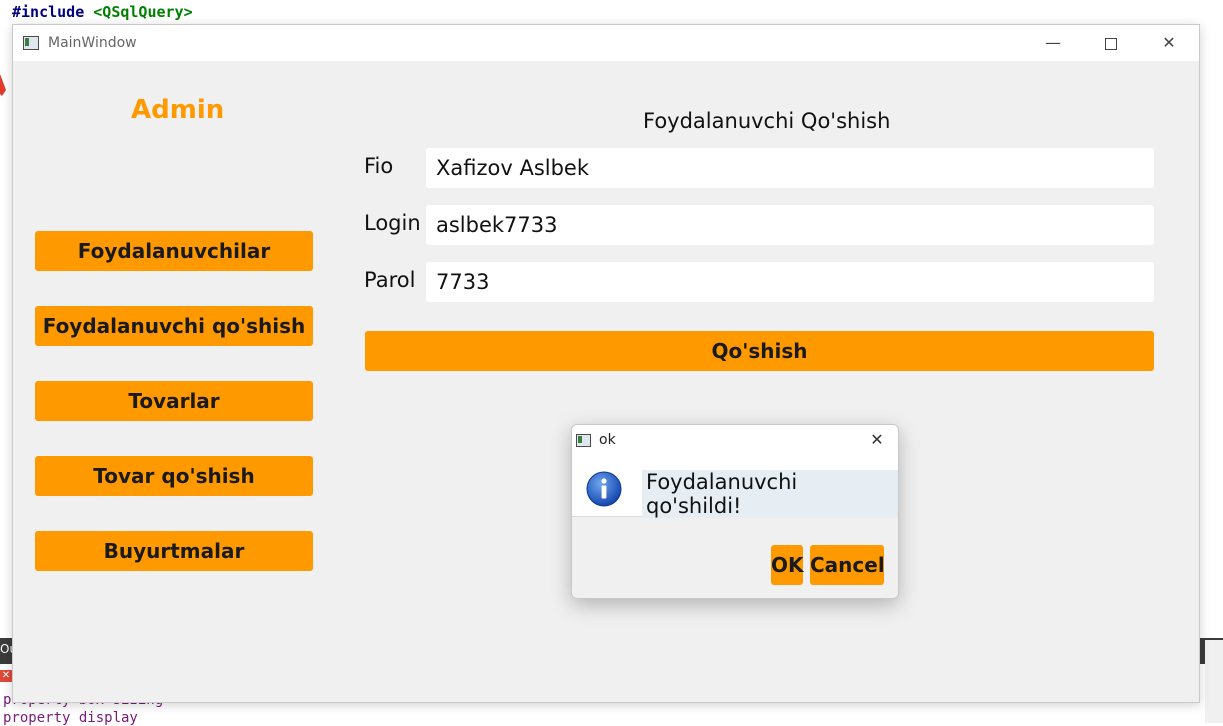  Describe the element at coordinates (790, 225) in the screenshot. I see `login-input: aslbek7733` at that location.